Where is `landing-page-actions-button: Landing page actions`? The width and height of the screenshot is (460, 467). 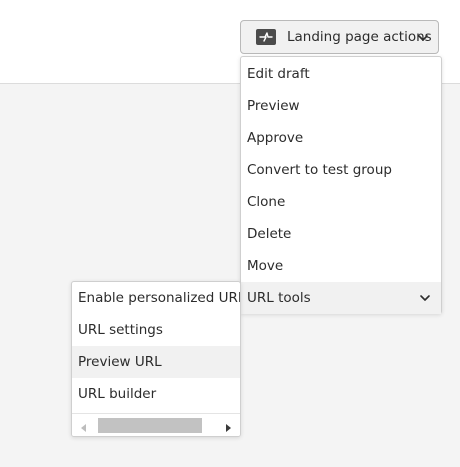
landing-page-actions-button: Landing page actions is located at coordinates (339, 37).